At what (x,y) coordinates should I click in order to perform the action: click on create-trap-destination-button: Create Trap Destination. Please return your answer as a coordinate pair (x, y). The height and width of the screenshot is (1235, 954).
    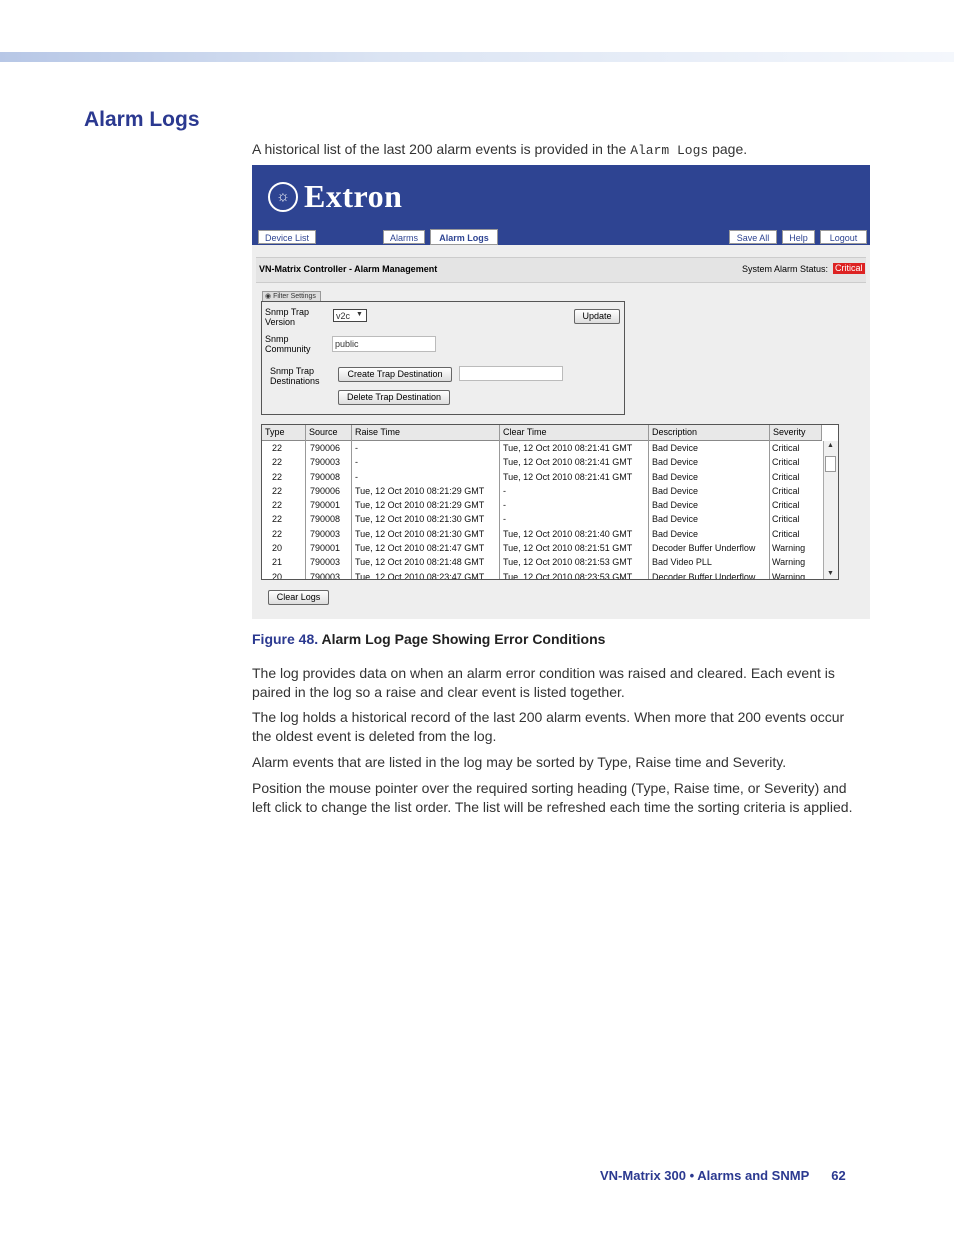
    Looking at the image, I should click on (395, 374).